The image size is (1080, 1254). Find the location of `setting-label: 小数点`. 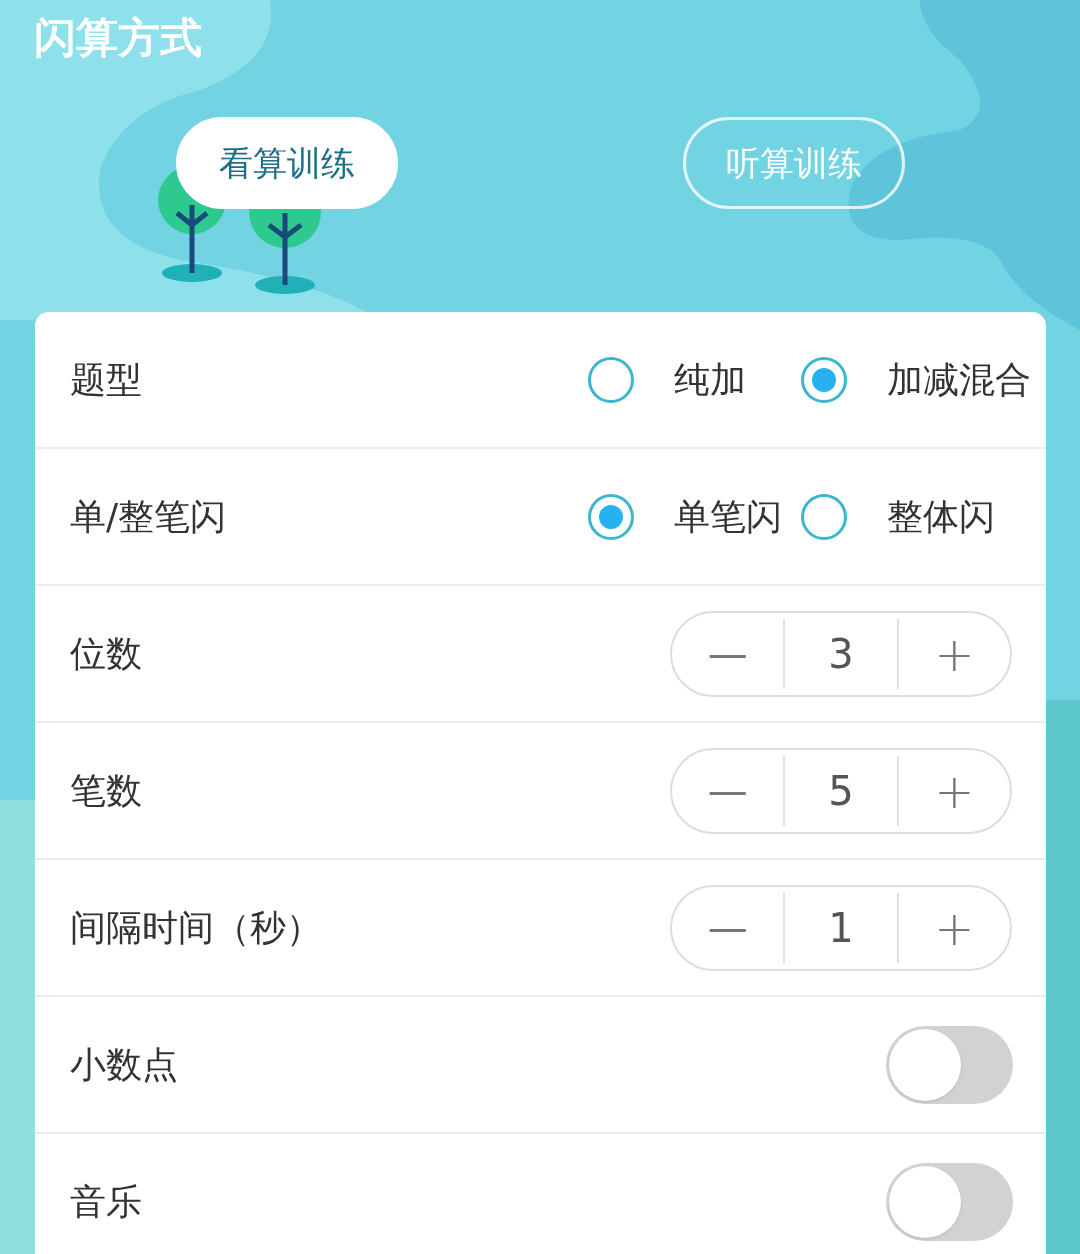

setting-label: 小数点 is located at coordinates (124, 1064).